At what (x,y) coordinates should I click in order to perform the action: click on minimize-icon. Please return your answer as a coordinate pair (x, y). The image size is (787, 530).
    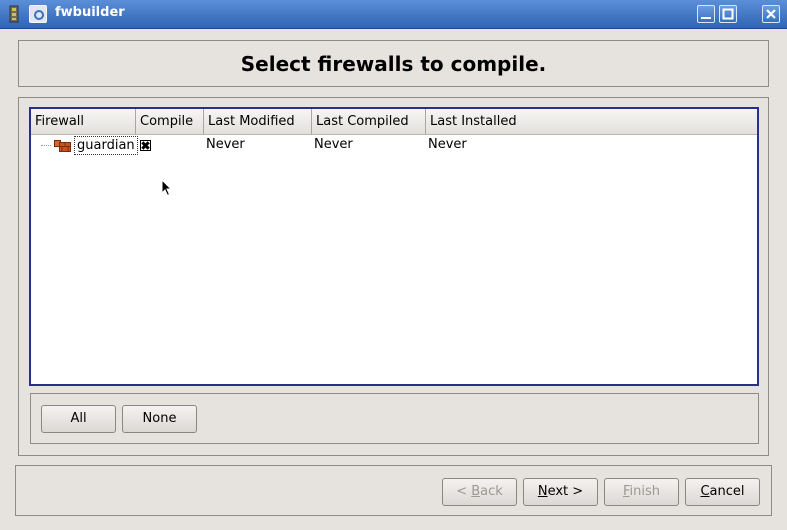
    Looking at the image, I should click on (706, 18).